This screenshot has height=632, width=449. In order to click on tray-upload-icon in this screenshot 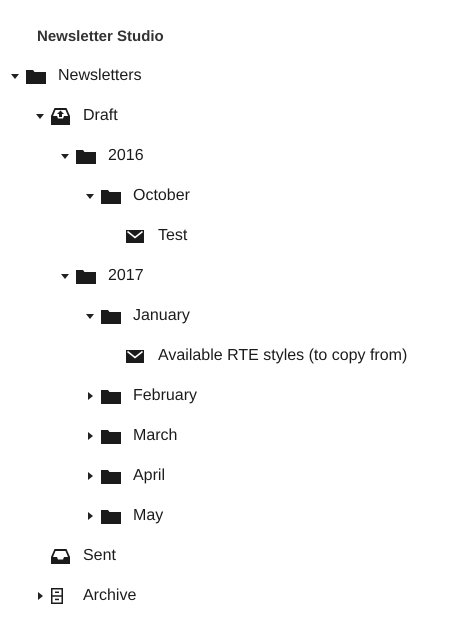, I will do `click(60, 116)`.